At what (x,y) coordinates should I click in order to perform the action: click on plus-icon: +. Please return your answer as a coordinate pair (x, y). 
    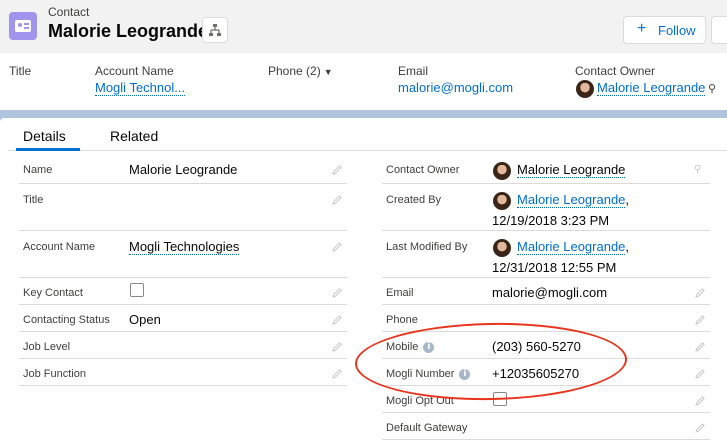
    Looking at the image, I should click on (642, 28).